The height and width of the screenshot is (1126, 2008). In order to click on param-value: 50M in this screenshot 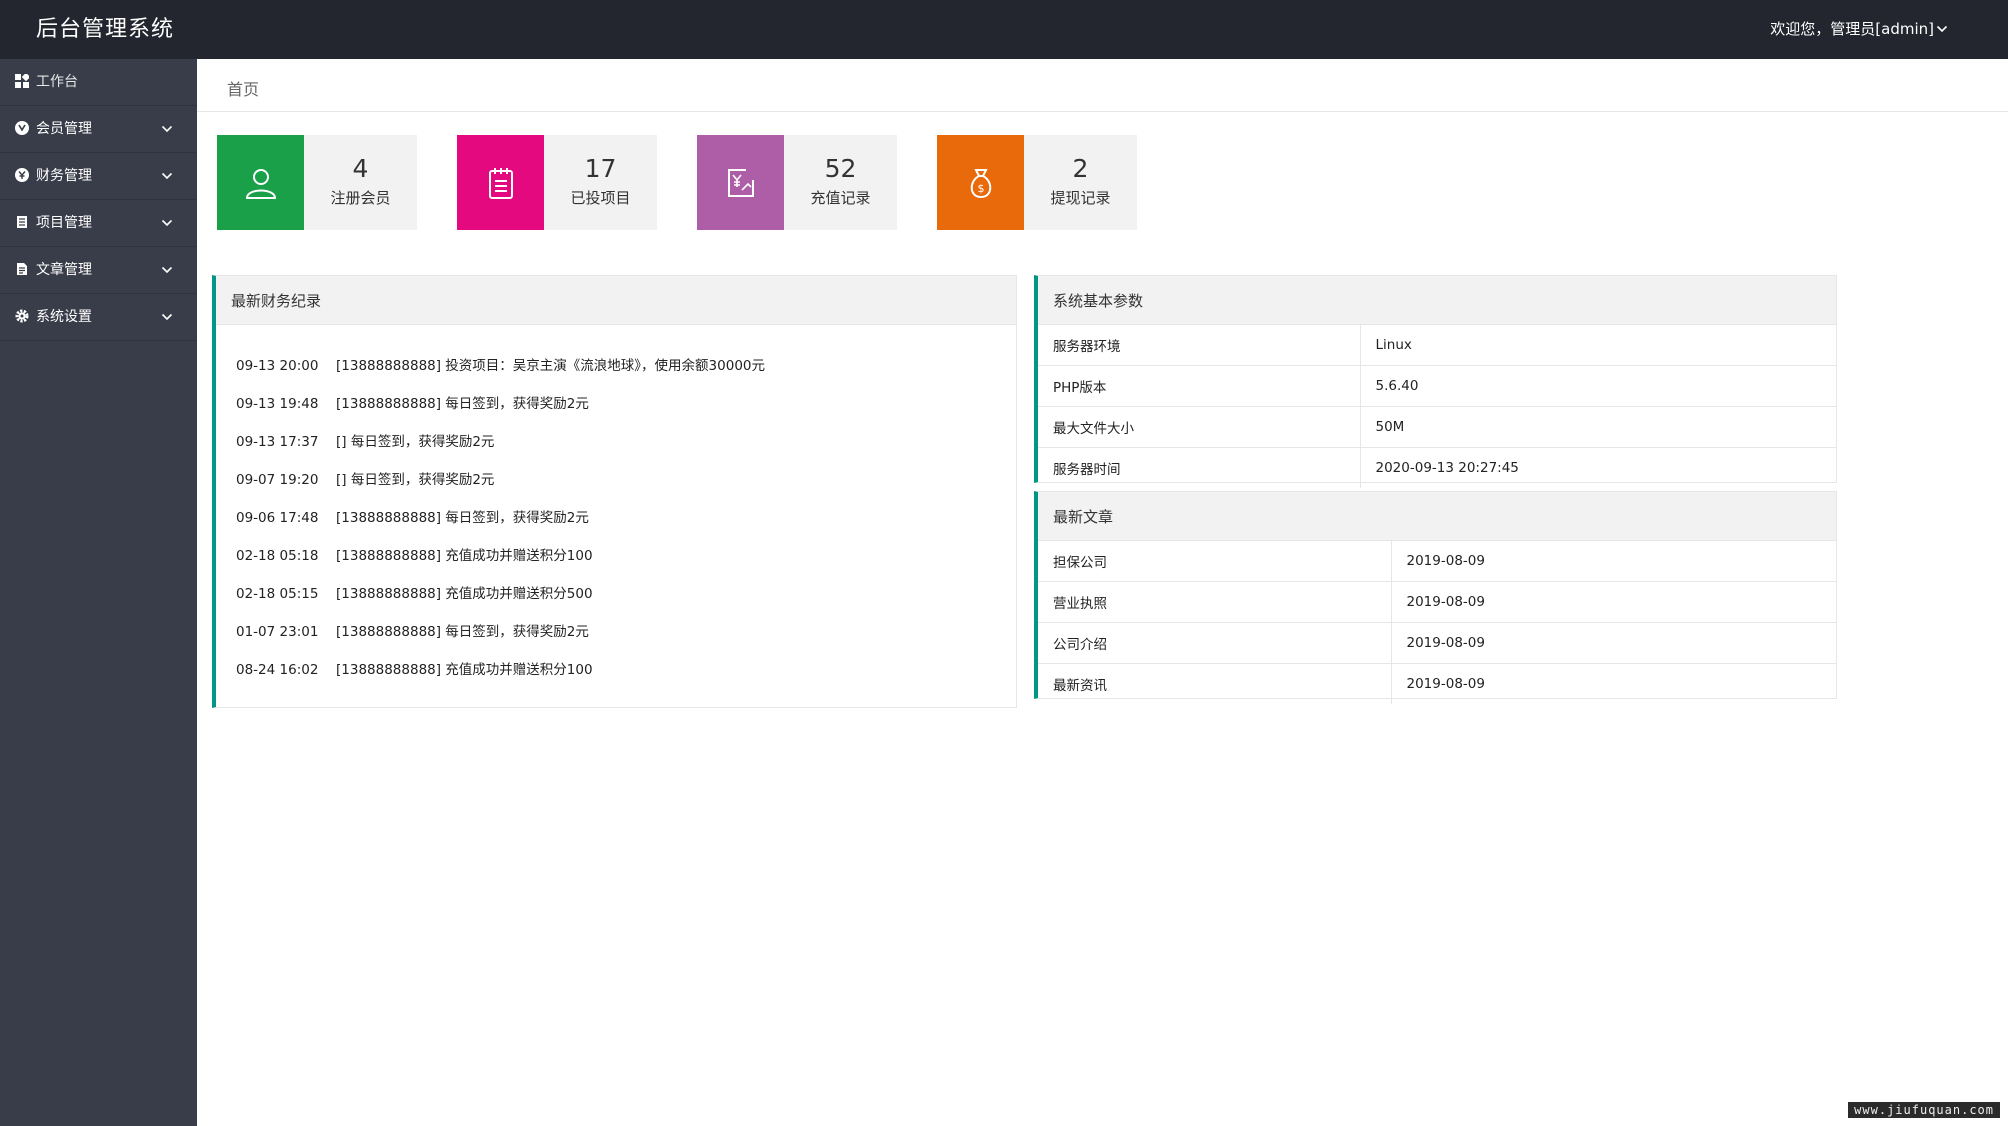, I will do `click(1598, 427)`.